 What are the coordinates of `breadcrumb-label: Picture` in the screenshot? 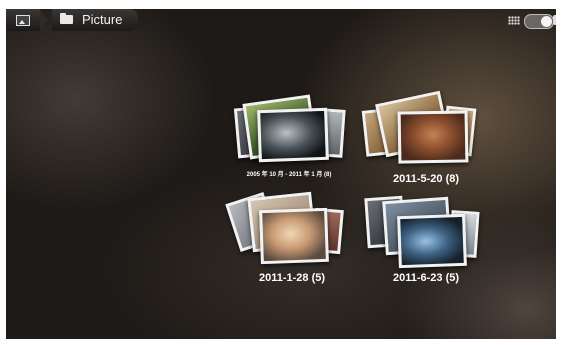 It's located at (102, 19).